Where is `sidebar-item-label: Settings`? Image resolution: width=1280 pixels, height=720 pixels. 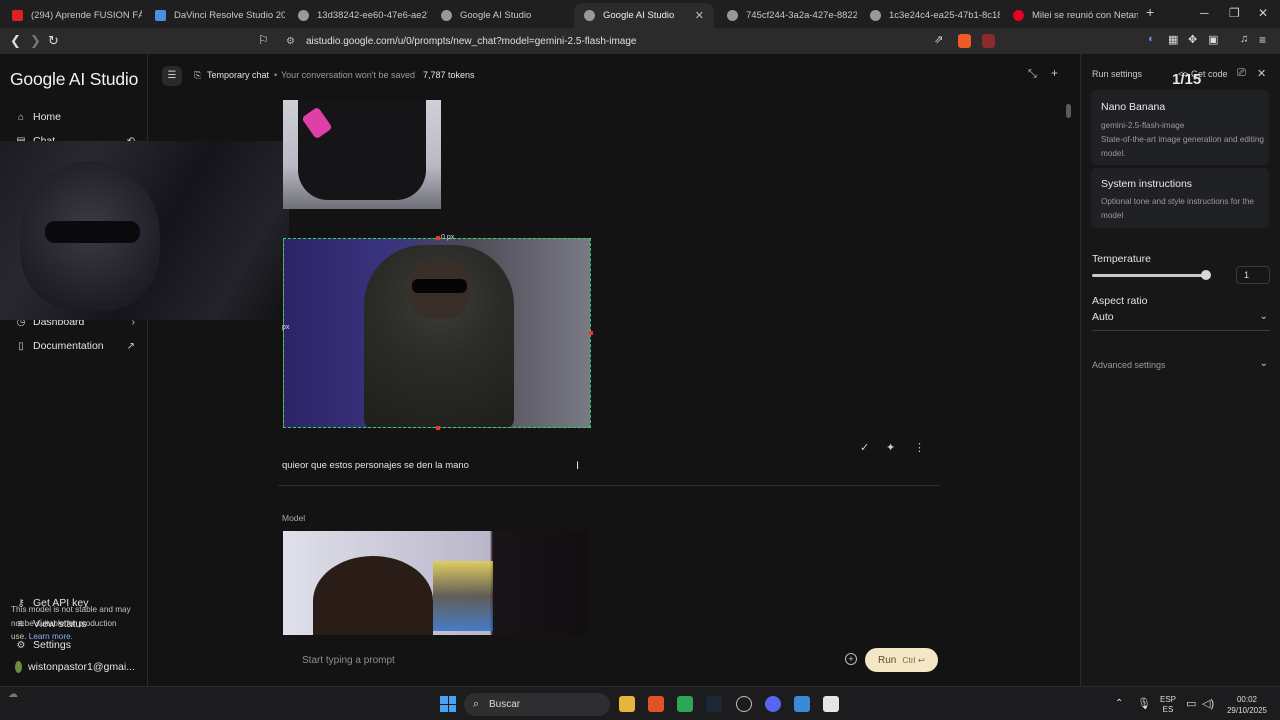
sidebar-item-label: Settings is located at coordinates (52, 645).